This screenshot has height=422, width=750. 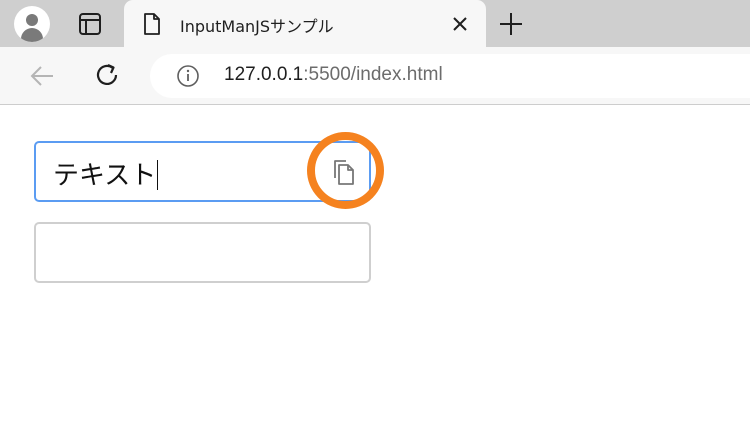 I want to click on text-input-focused: テキスト, so click(x=202, y=171).